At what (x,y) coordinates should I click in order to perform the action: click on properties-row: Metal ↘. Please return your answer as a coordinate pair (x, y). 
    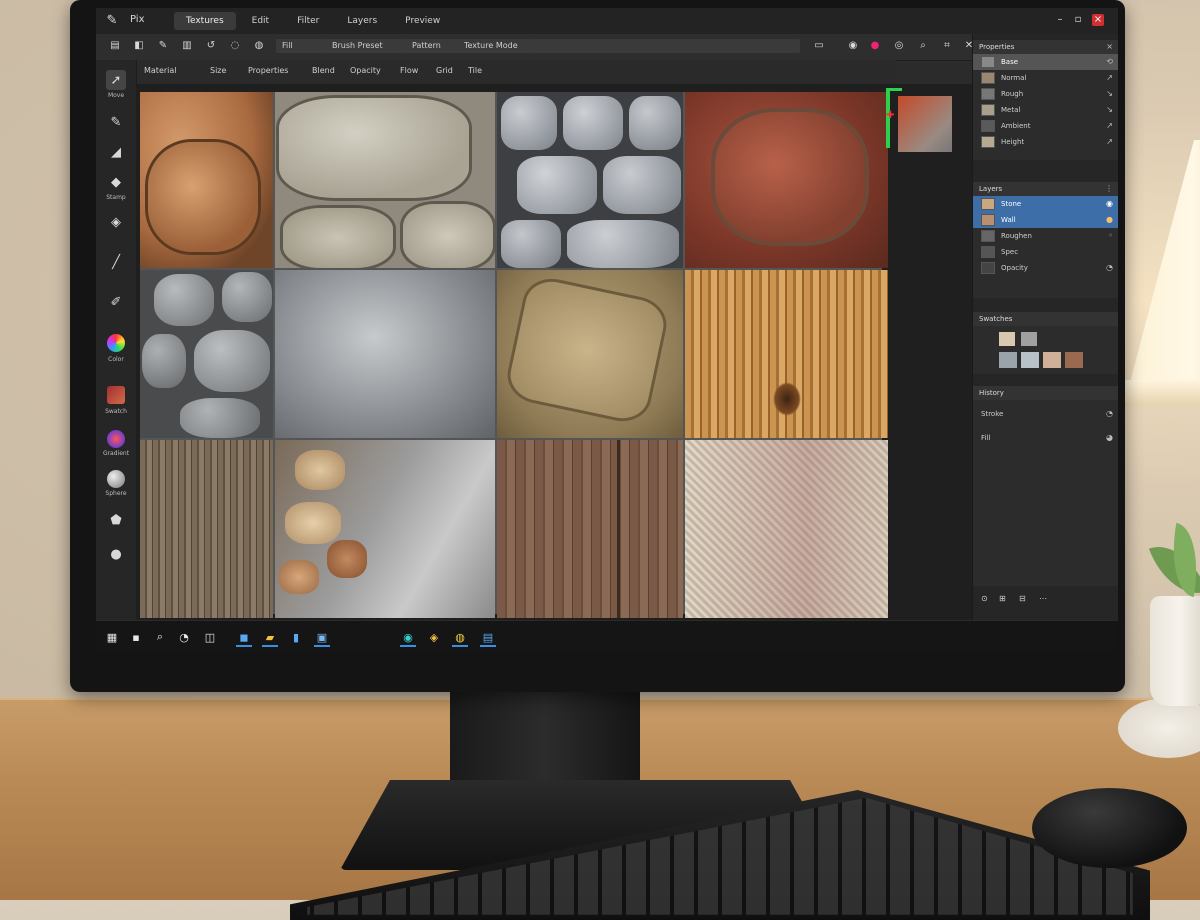
    Looking at the image, I should click on (1045, 110).